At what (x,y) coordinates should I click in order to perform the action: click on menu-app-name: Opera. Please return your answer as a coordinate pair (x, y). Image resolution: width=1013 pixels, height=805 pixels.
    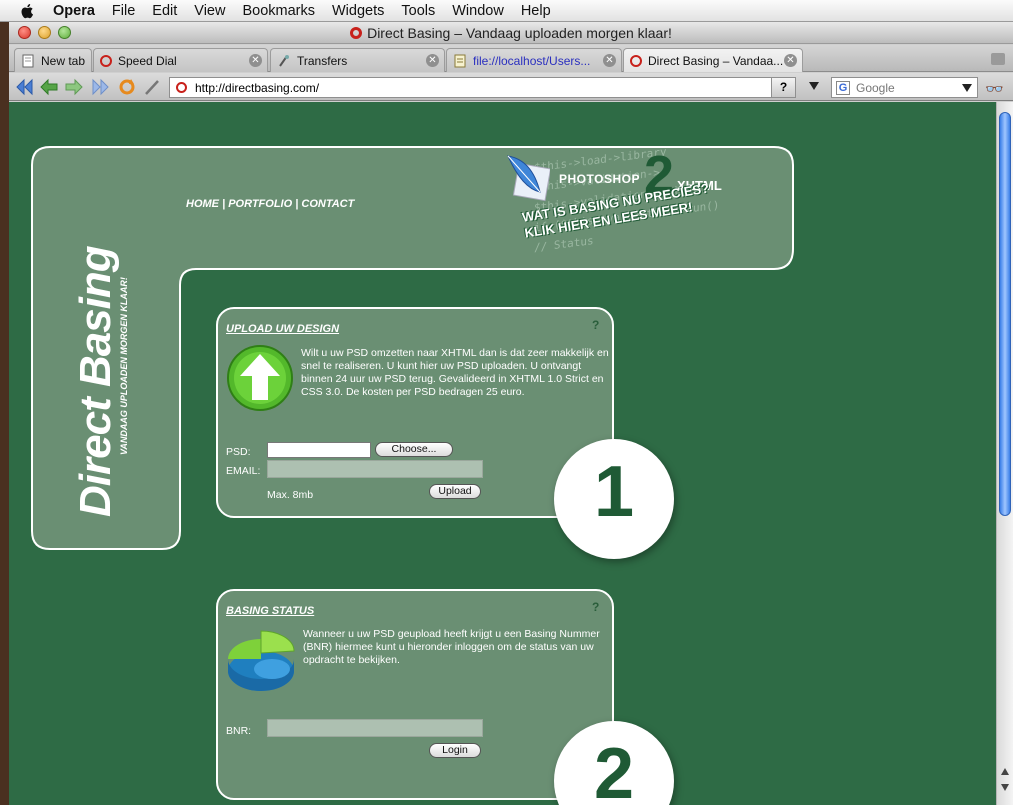
    Looking at the image, I should click on (74, 11).